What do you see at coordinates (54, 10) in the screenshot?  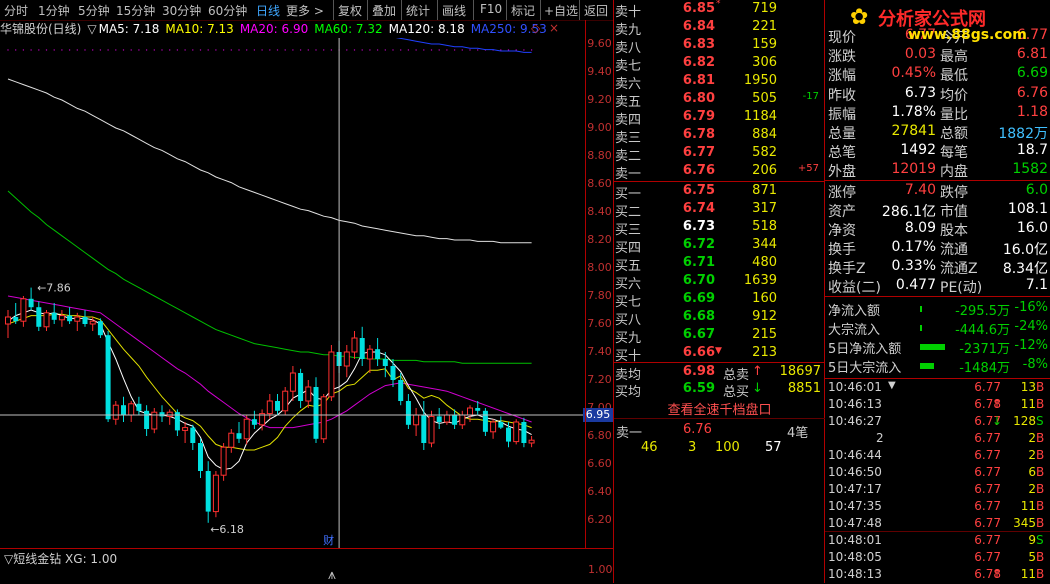 I see `tab-1min: 1分钟` at bounding box center [54, 10].